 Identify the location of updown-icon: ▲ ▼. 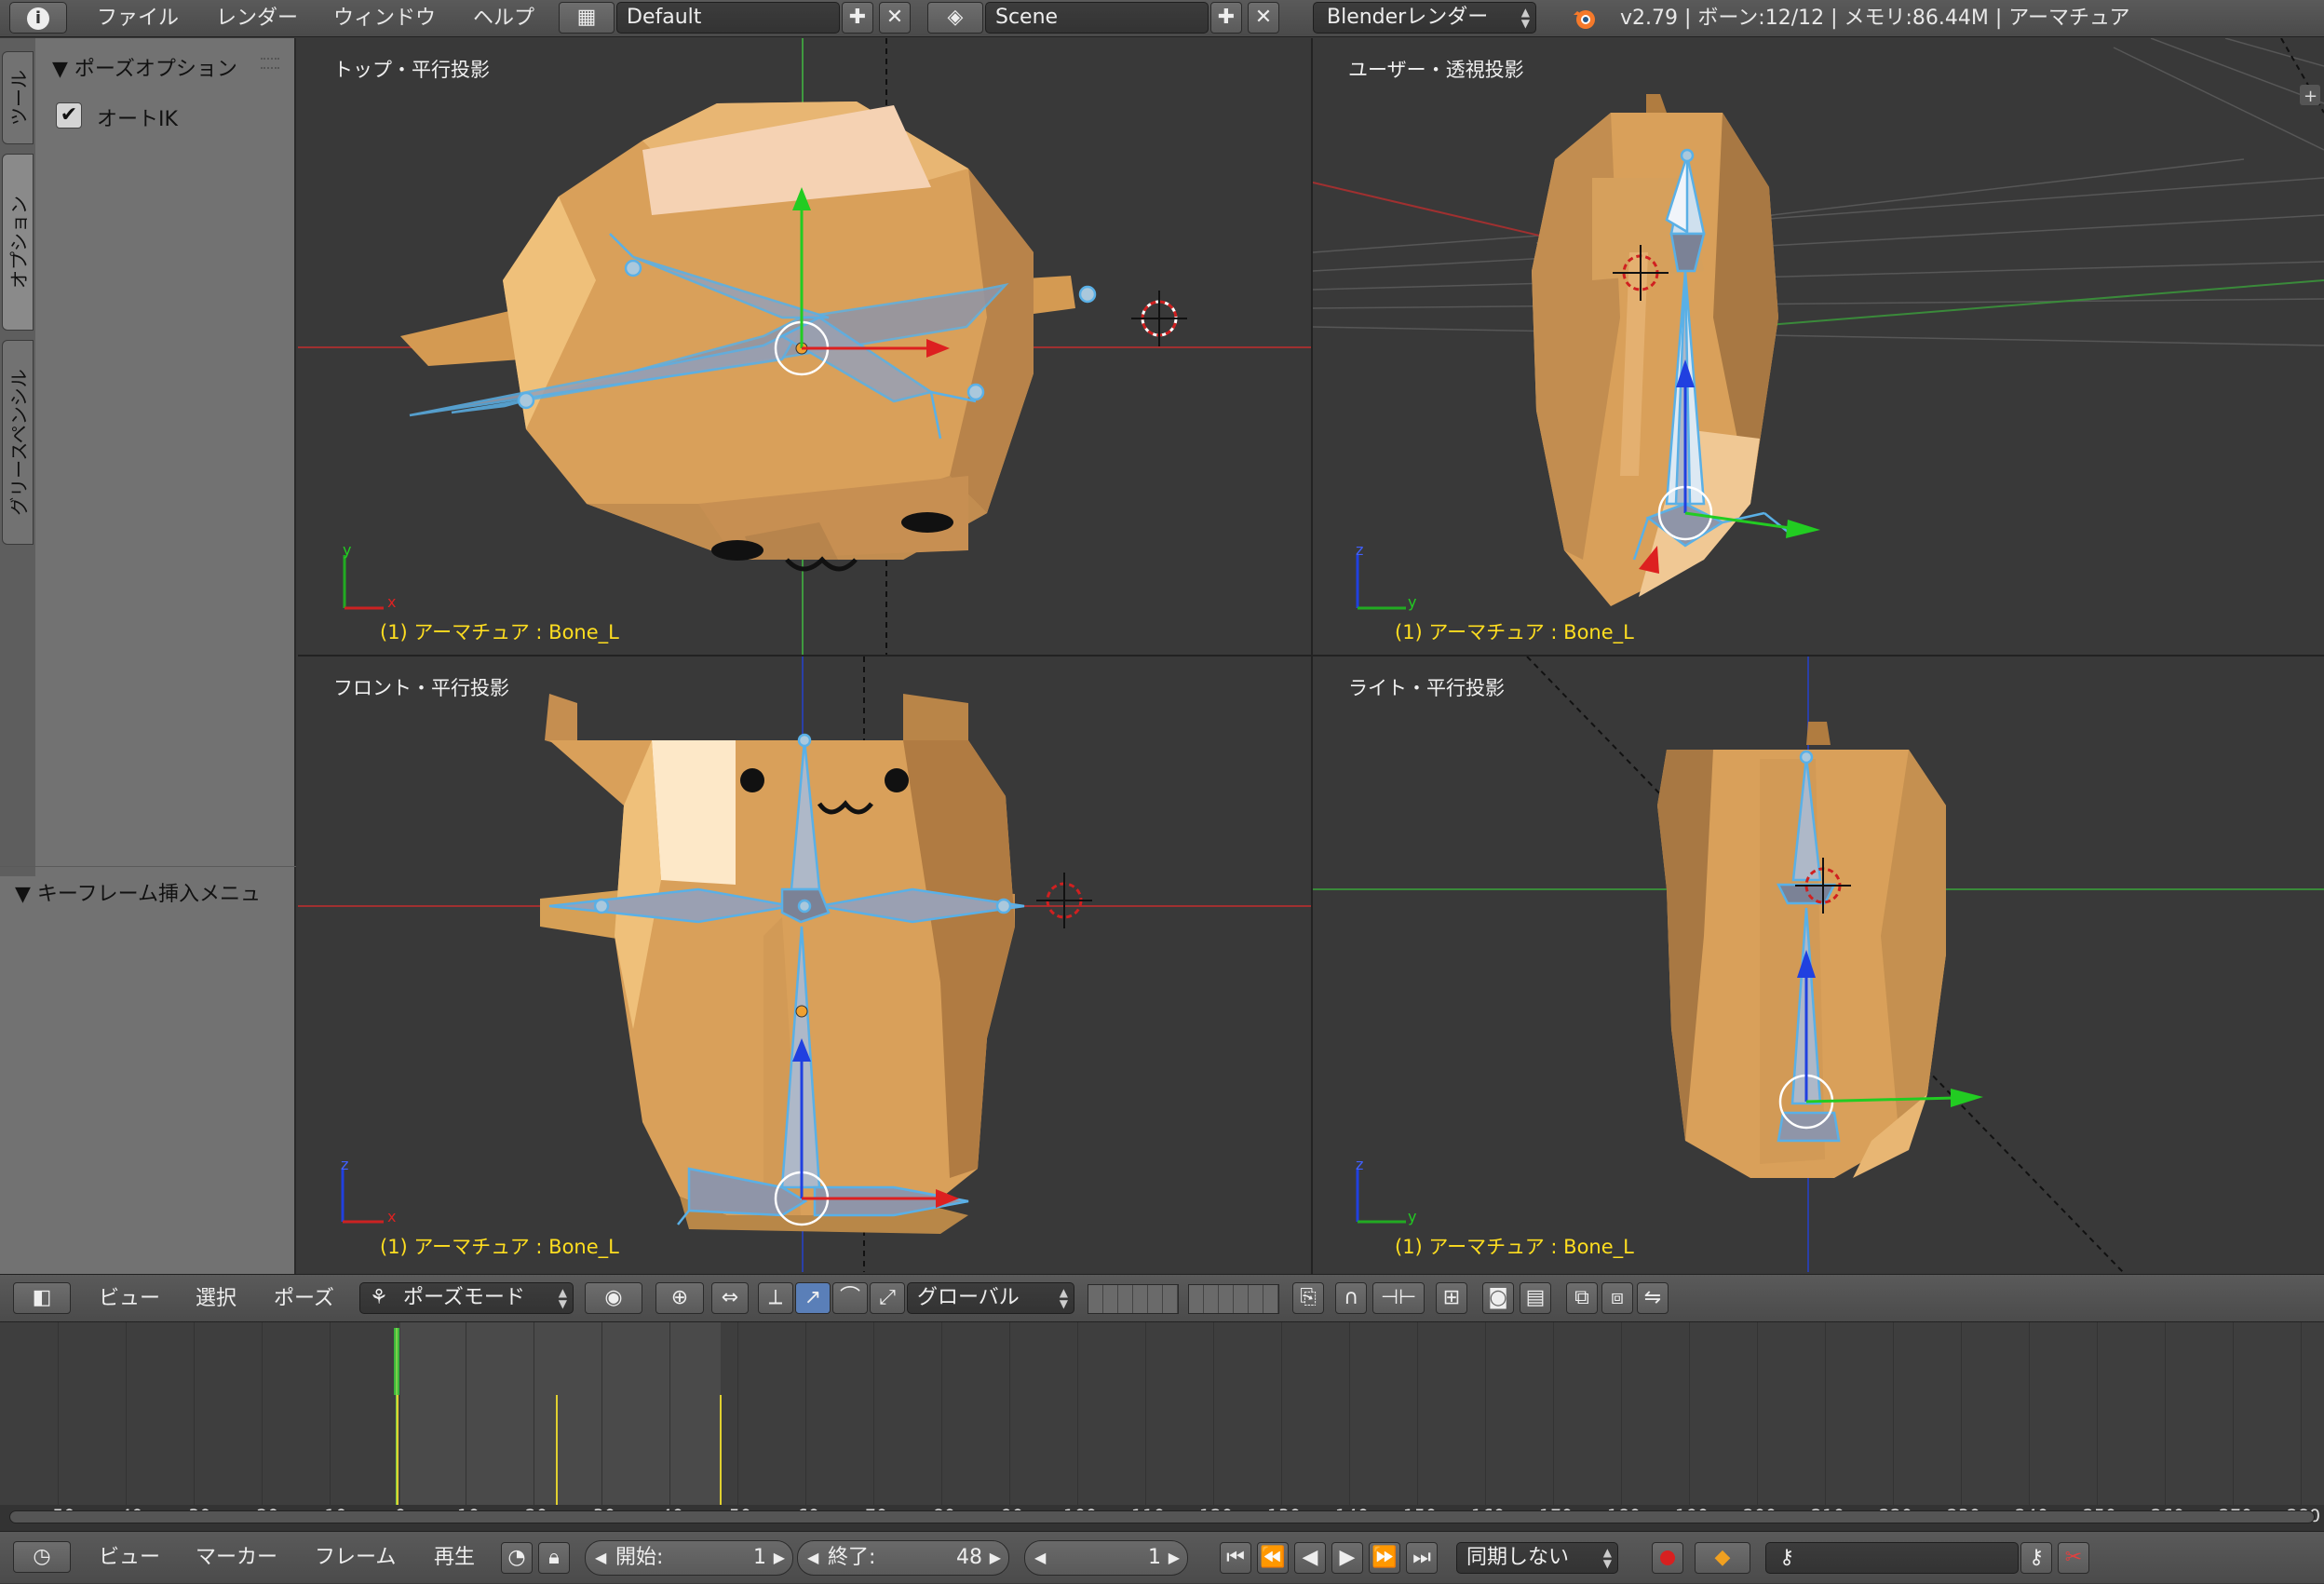
(1607, 1558).